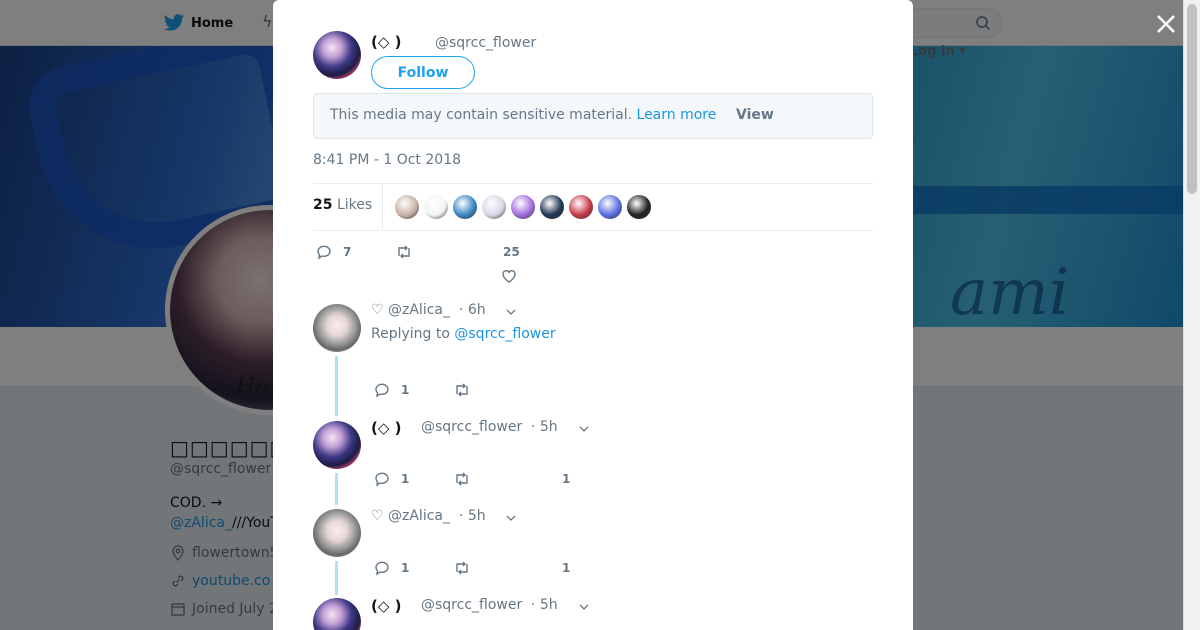 The width and height of the screenshot is (1200, 630). I want to click on replying-to-handle: @sqrcc_flower, so click(504, 334).